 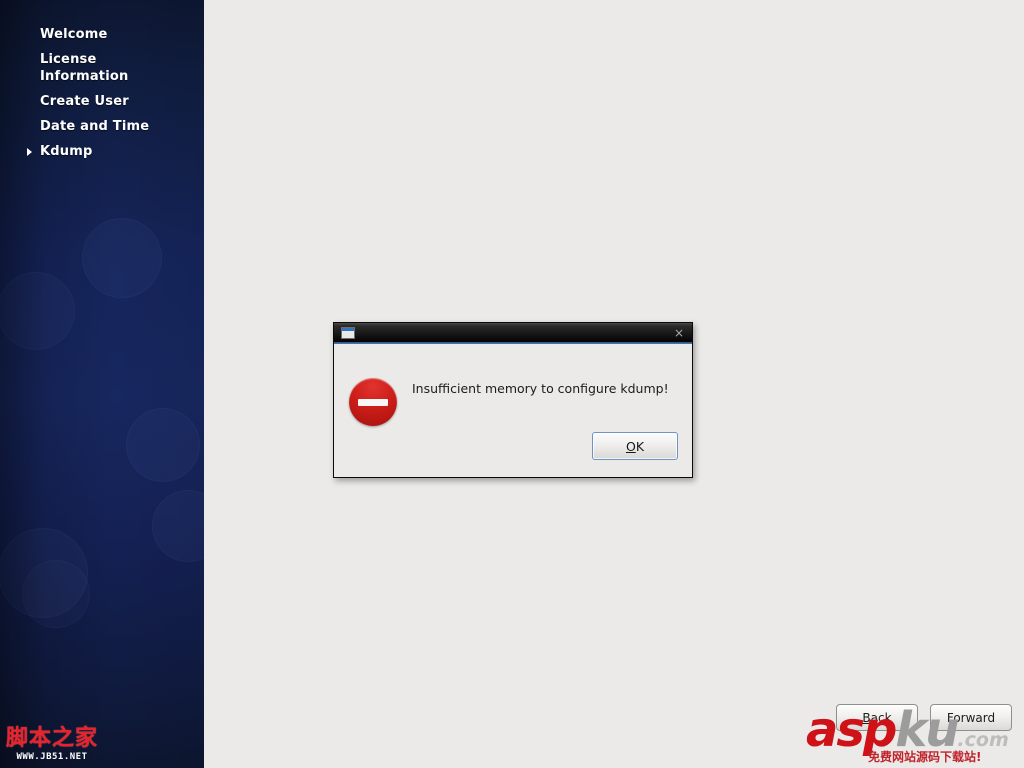 What do you see at coordinates (630, 446) in the screenshot?
I see `ok-button-mnemonic: O` at bounding box center [630, 446].